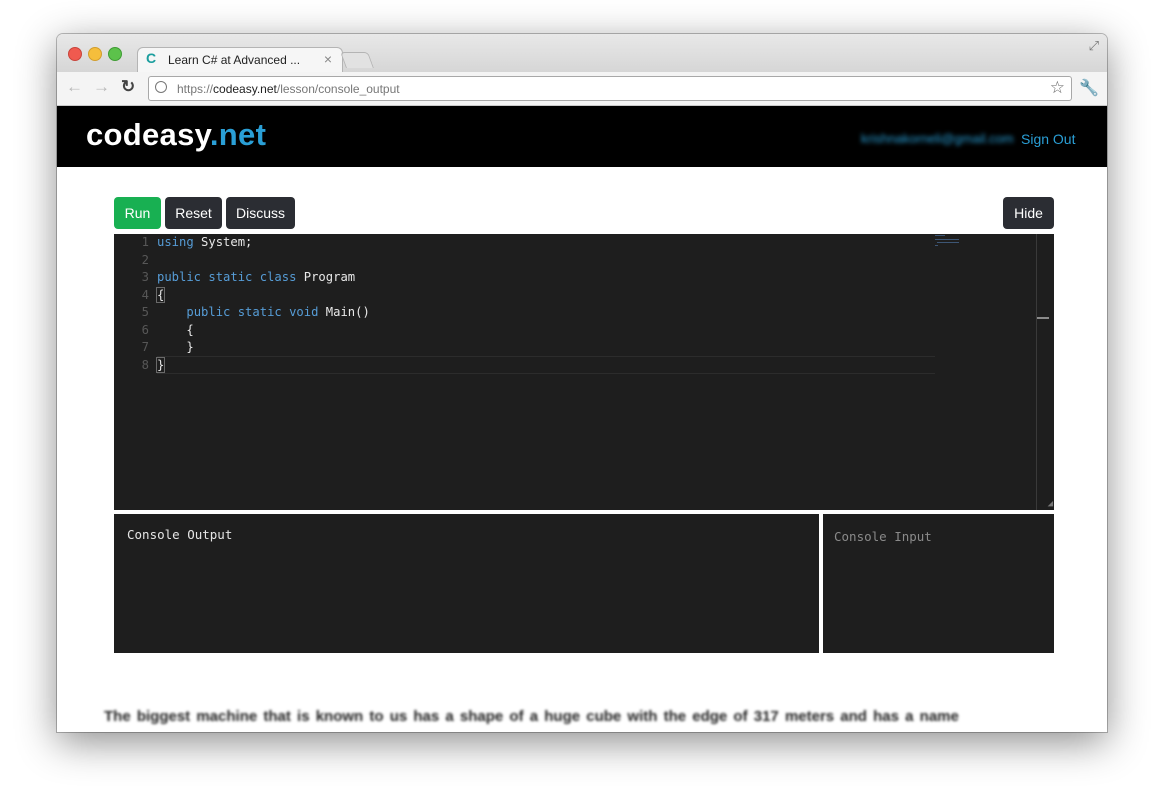 This screenshot has height=806, width=1164. What do you see at coordinates (145, 329) in the screenshot?
I see `line-number: 6` at bounding box center [145, 329].